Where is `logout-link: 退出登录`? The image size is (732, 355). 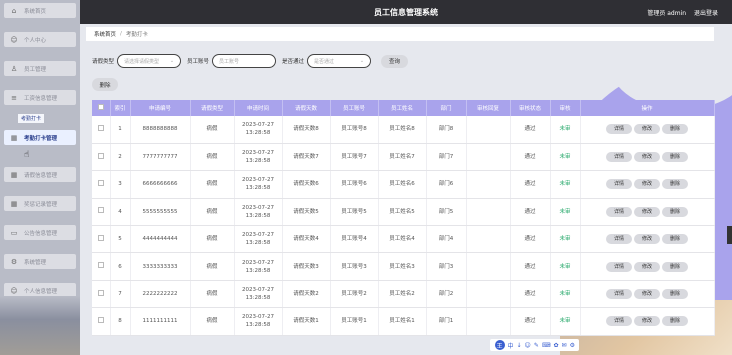
logout-link: 退出登录 is located at coordinates (706, 13).